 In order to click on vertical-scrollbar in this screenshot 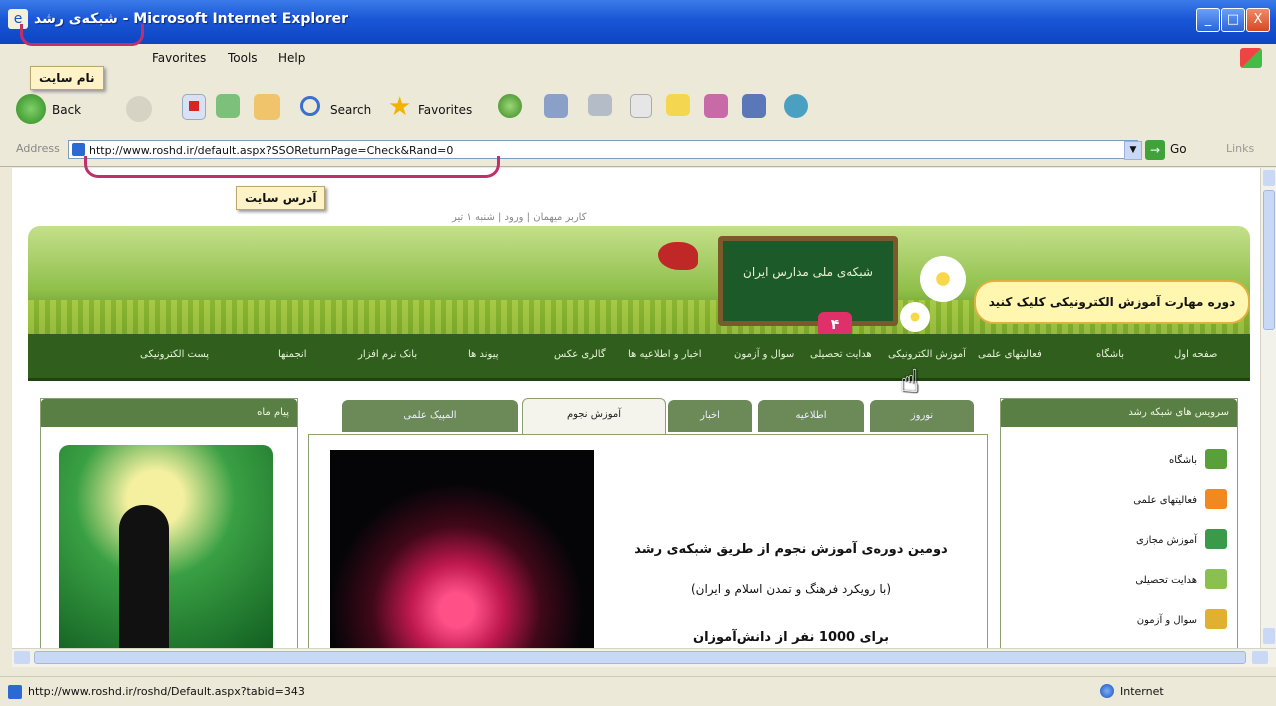, I will do `click(1268, 408)`.